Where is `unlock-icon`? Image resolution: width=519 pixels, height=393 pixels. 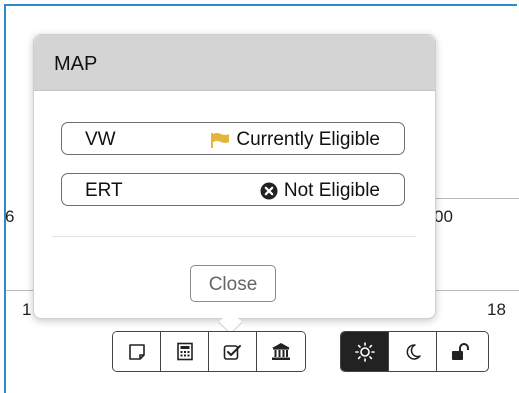 unlock-icon is located at coordinates (460, 351).